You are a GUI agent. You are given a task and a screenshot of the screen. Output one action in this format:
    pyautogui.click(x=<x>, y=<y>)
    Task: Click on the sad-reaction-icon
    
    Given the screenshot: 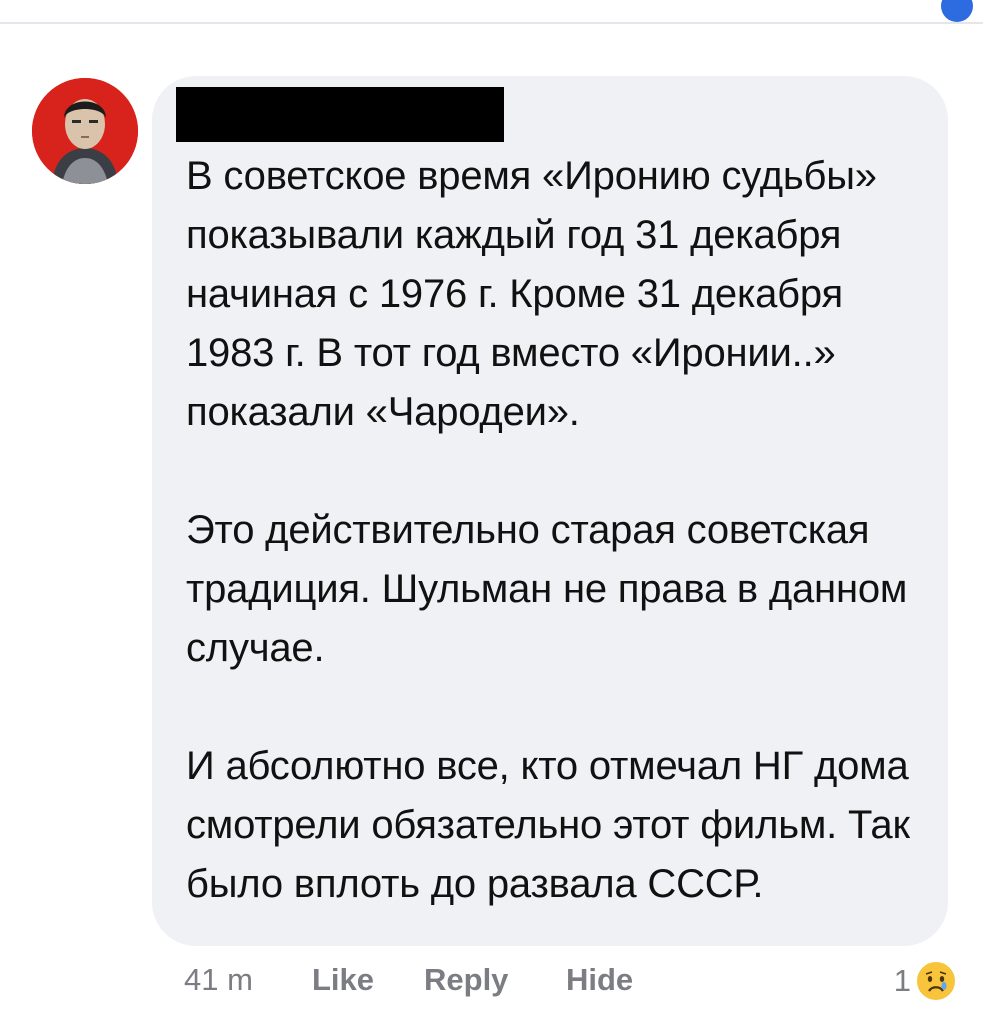 What is the action you would take?
    pyautogui.click(x=936, y=981)
    